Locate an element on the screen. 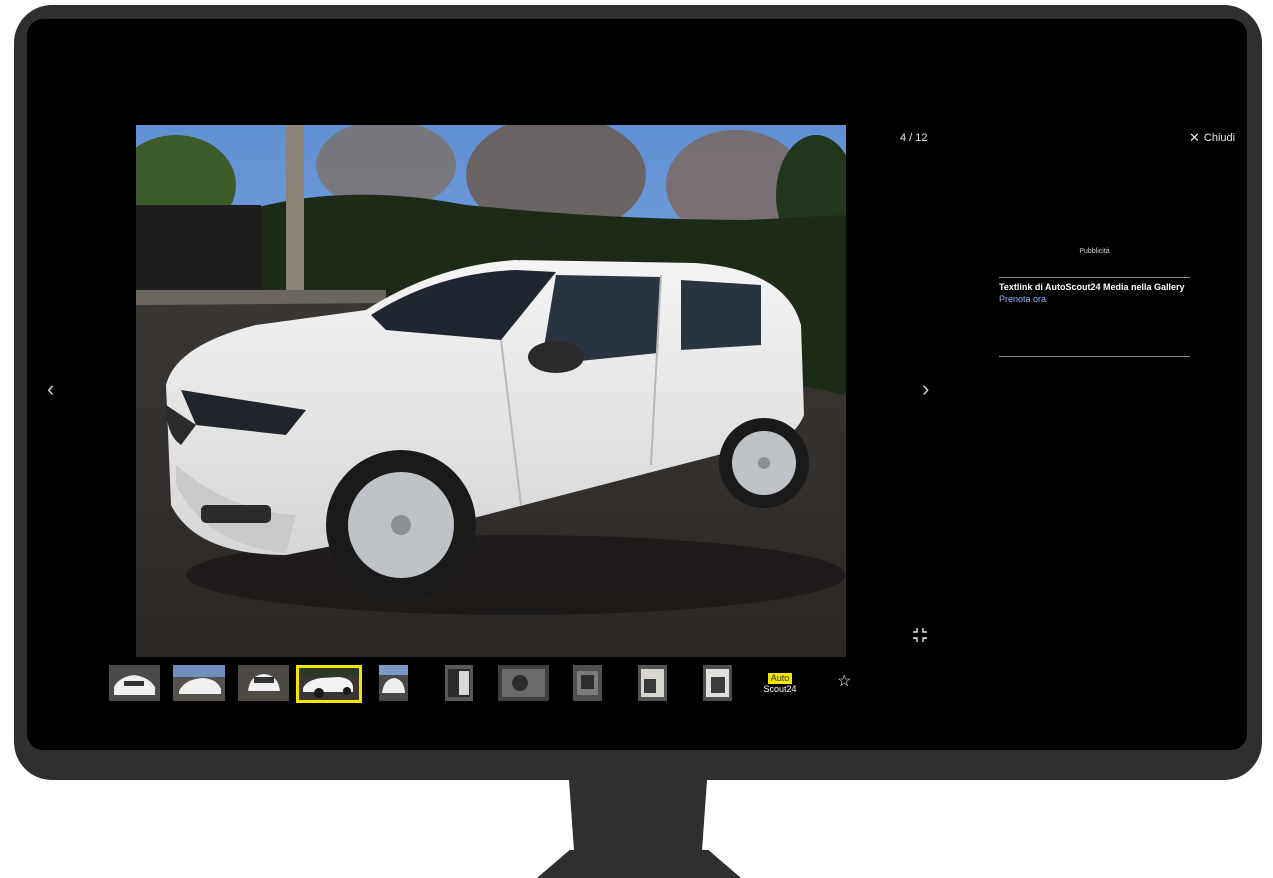 This screenshot has width=1273, height=878. monitor-stand-base is located at coordinates (639, 864).